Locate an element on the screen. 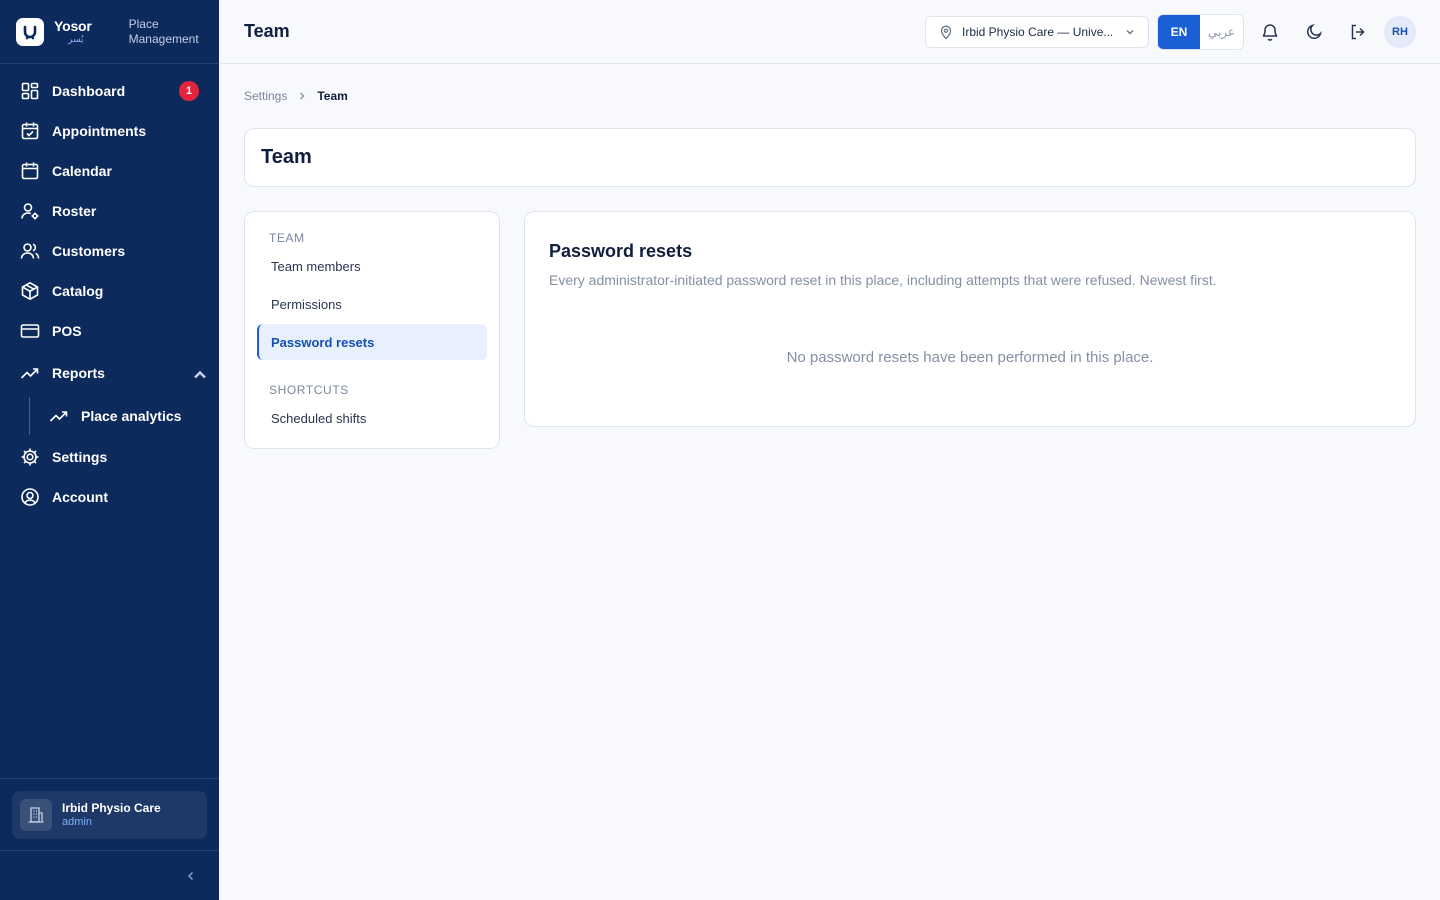 This screenshot has height=900, width=1440. sidebar-item-dashboard: Dashboard 1 is located at coordinates (109, 91).